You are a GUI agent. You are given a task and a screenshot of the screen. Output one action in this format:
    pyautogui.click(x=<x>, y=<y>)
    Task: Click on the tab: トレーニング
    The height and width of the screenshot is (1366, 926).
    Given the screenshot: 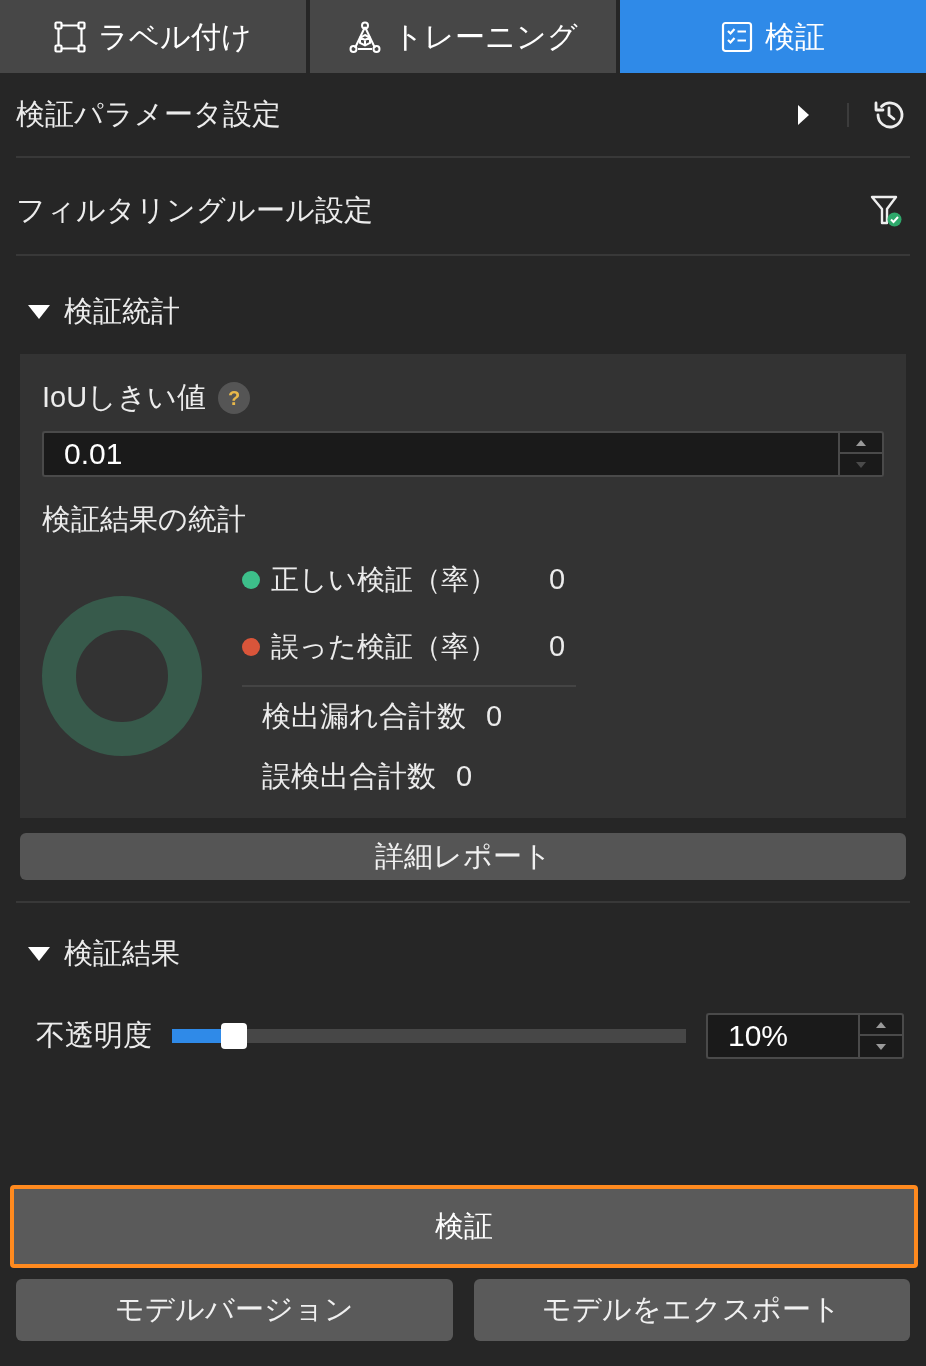 What is the action you would take?
    pyautogui.click(x=463, y=36)
    